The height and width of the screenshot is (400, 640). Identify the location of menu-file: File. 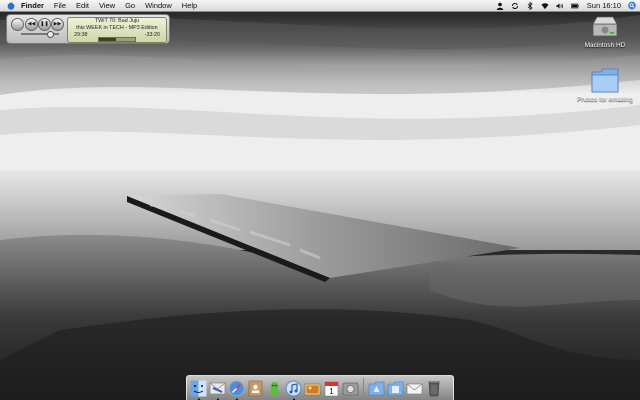
(60, 5).